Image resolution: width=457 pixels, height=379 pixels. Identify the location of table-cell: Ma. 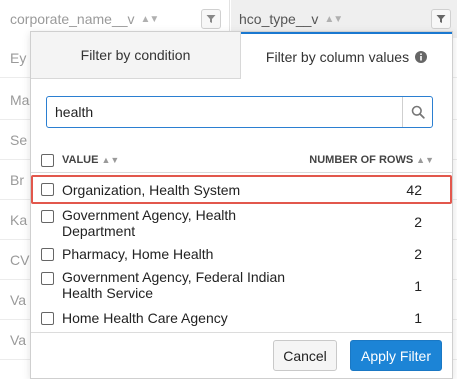
(20, 100).